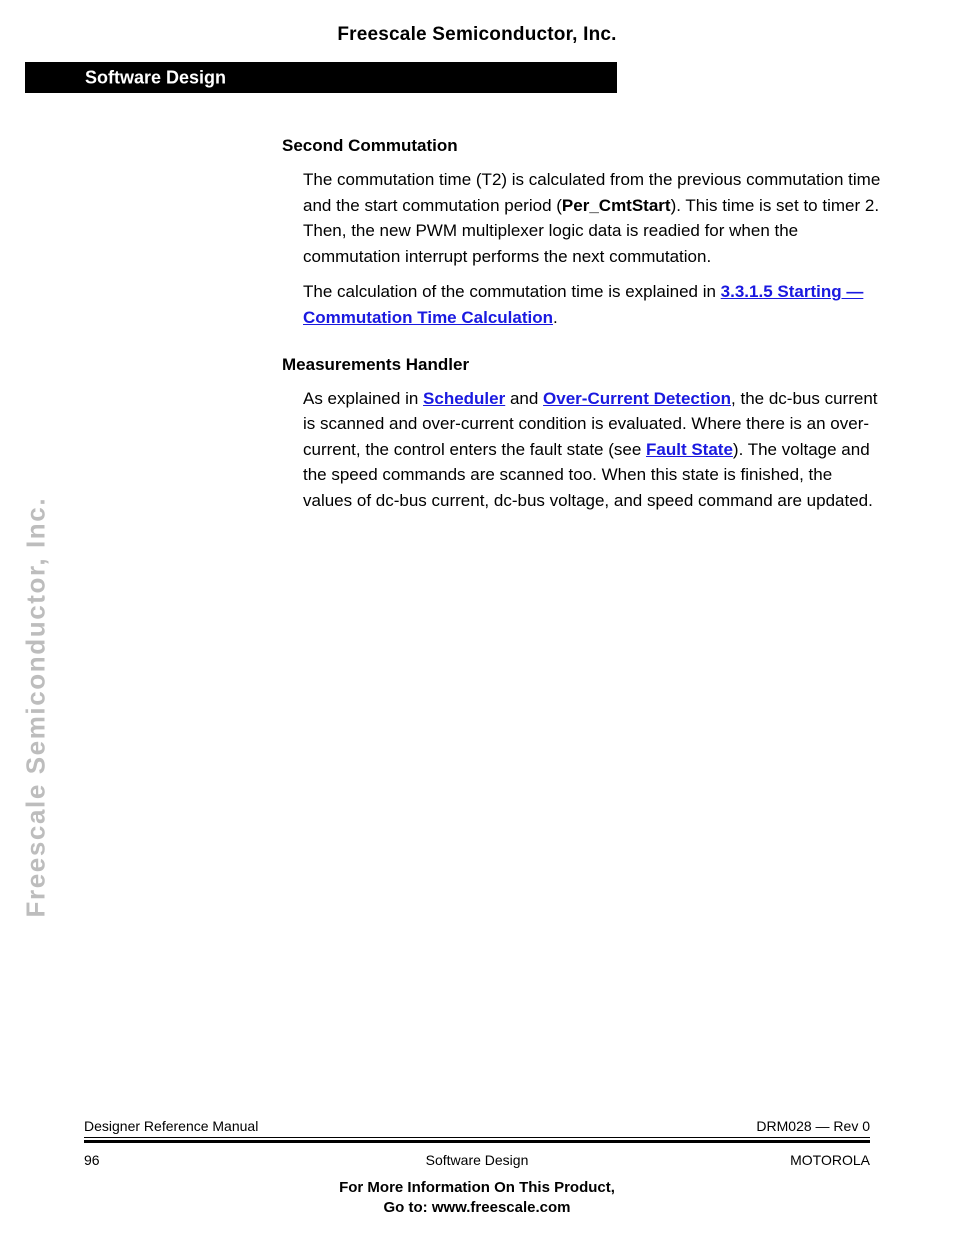 The height and width of the screenshot is (1235, 954). What do you see at coordinates (376, 364) in the screenshot?
I see `heading-measurements-handler: Measurements Handler` at bounding box center [376, 364].